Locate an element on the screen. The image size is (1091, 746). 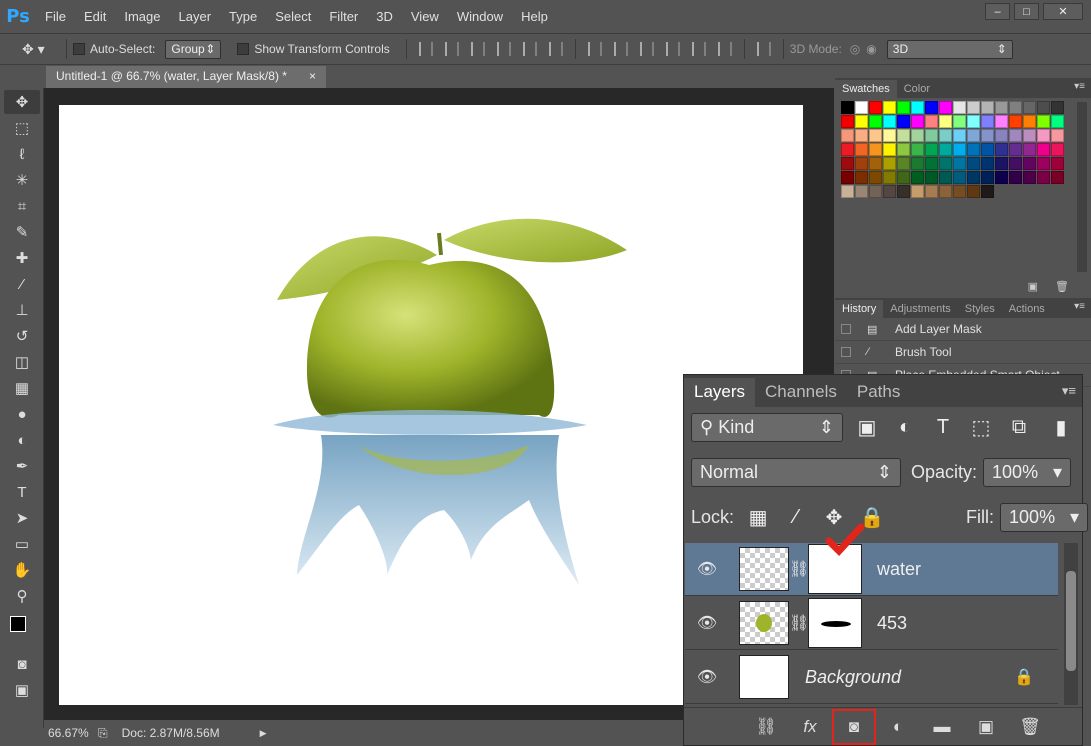
gradient-tool: ▦ is located at coordinates (22, 388).